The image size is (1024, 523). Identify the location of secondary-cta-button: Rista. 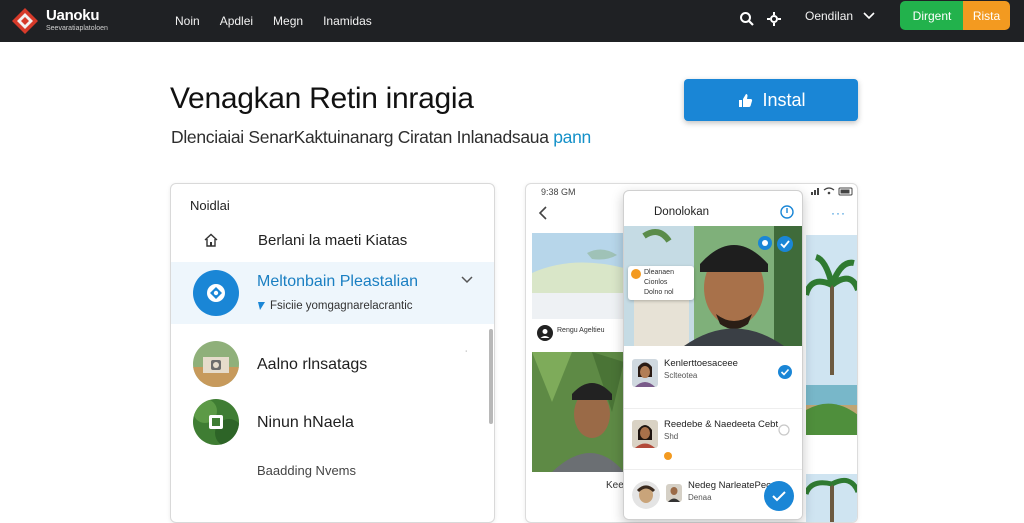
(986, 15).